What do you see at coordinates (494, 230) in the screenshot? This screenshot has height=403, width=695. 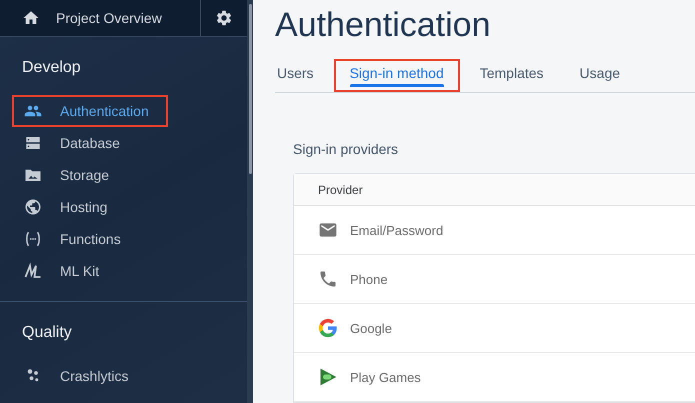 I see `provider-row: Email/Password` at bounding box center [494, 230].